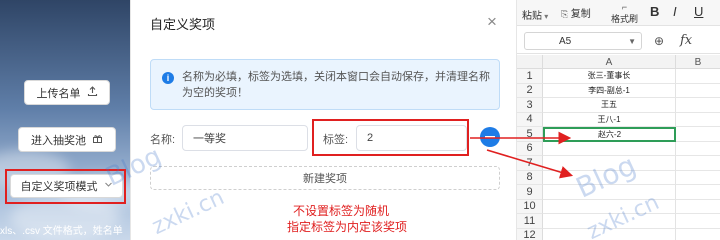 The height and width of the screenshot is (240, 720). Describe the element at coordinates (686, 40) in the screenshot. I see `fx-icon: fx` at that location.